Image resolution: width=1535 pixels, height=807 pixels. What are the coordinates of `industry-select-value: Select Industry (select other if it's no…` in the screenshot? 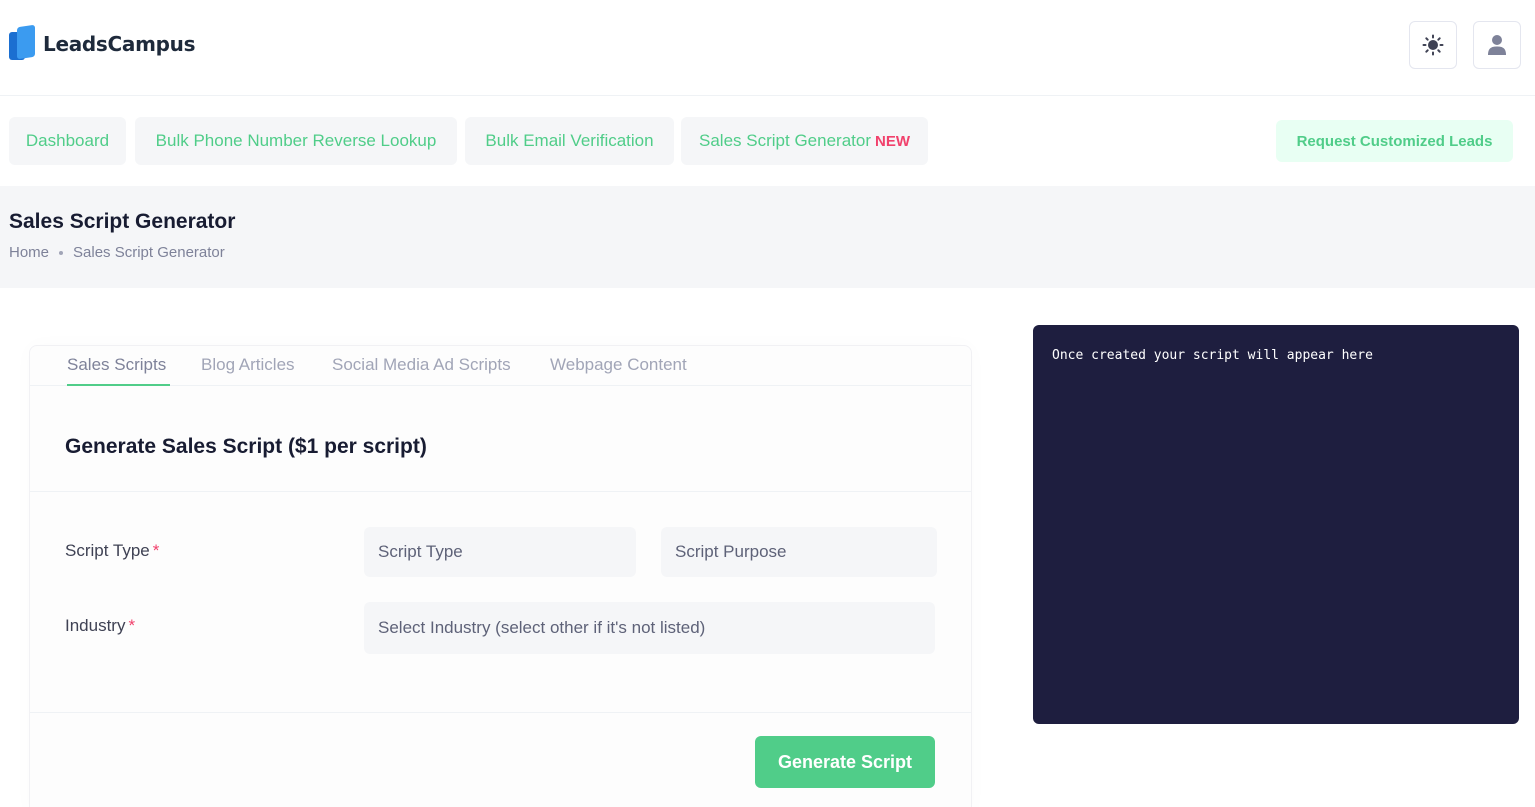 It's located at (542, 627).